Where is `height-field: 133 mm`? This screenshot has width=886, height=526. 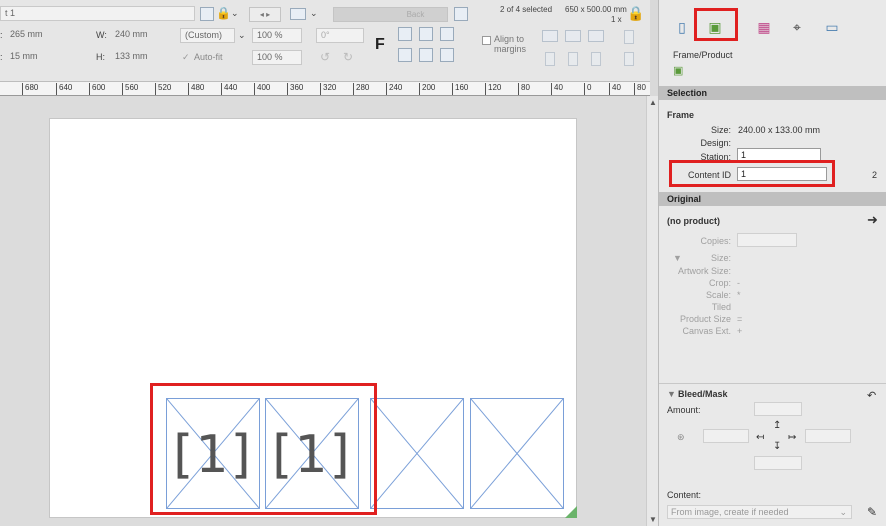 height-field: 133 mm is located at coordinates (141, 57).